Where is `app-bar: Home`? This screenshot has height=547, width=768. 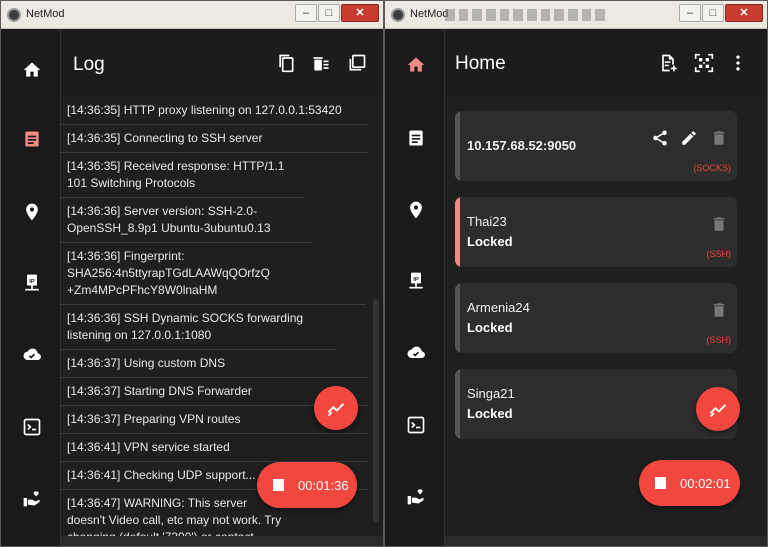 app-bar: Home is located at coordinates (606, 63).